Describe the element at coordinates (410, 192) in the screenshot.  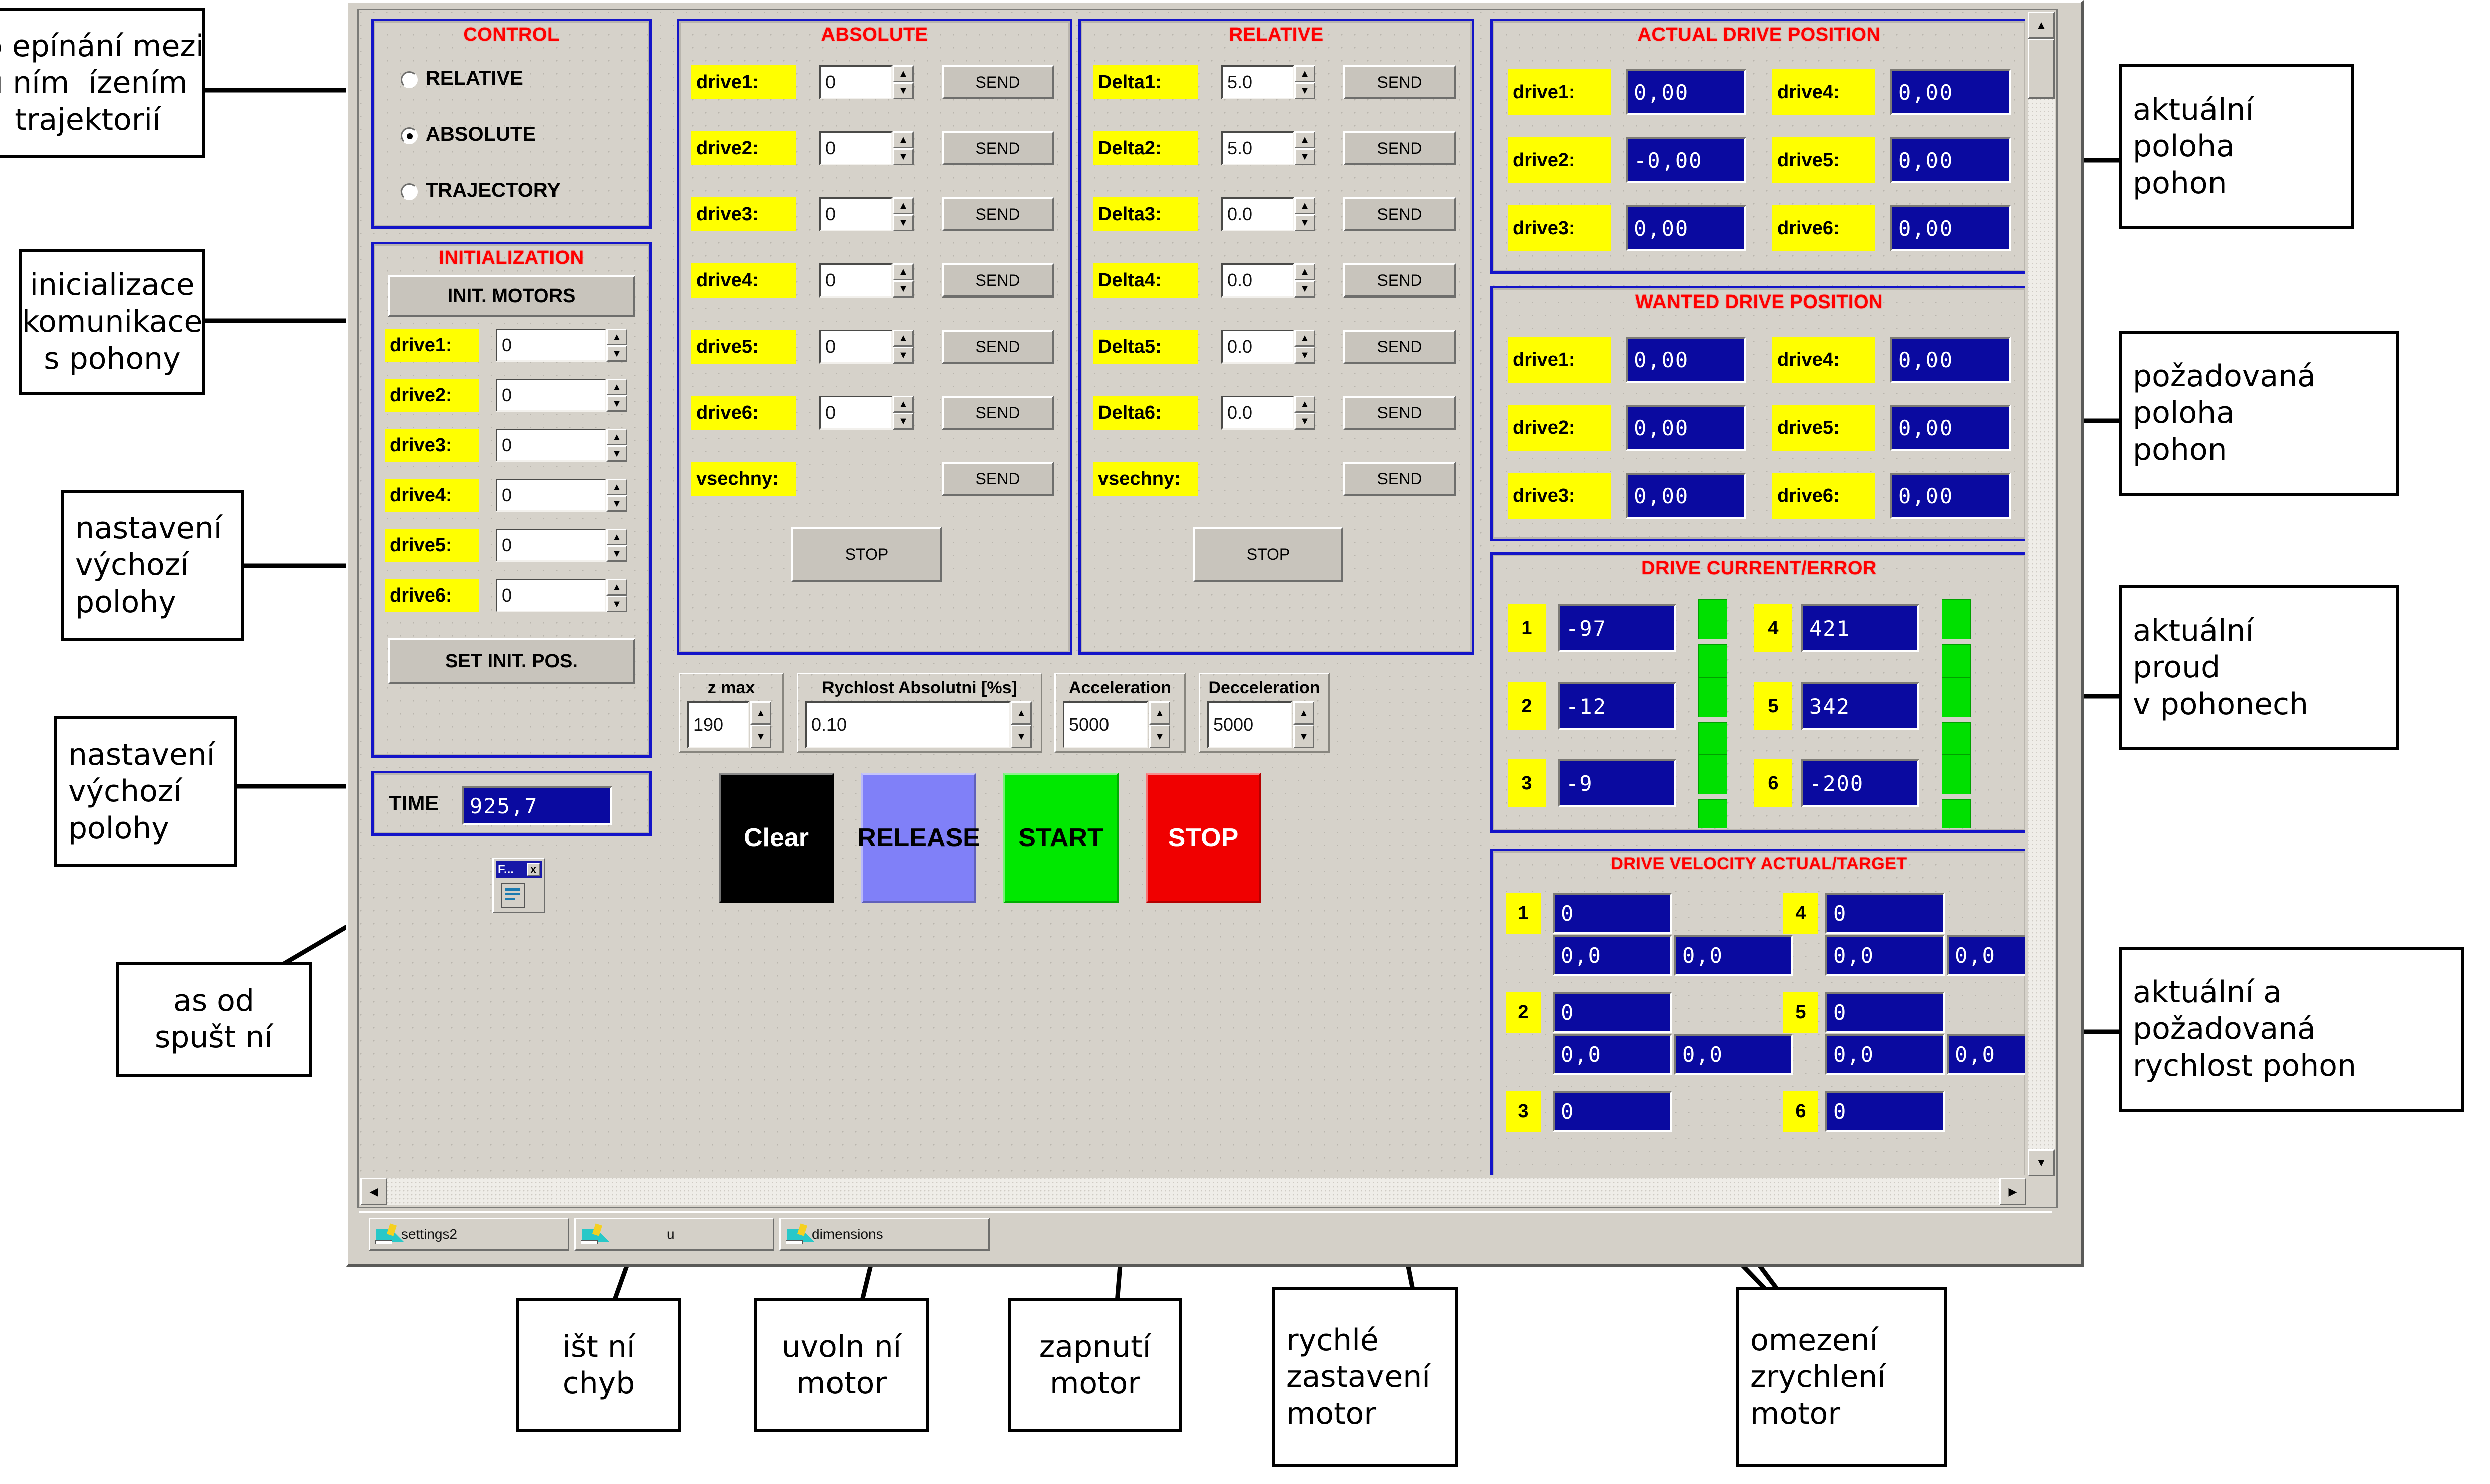
I see `radio-trajectory` at that location.